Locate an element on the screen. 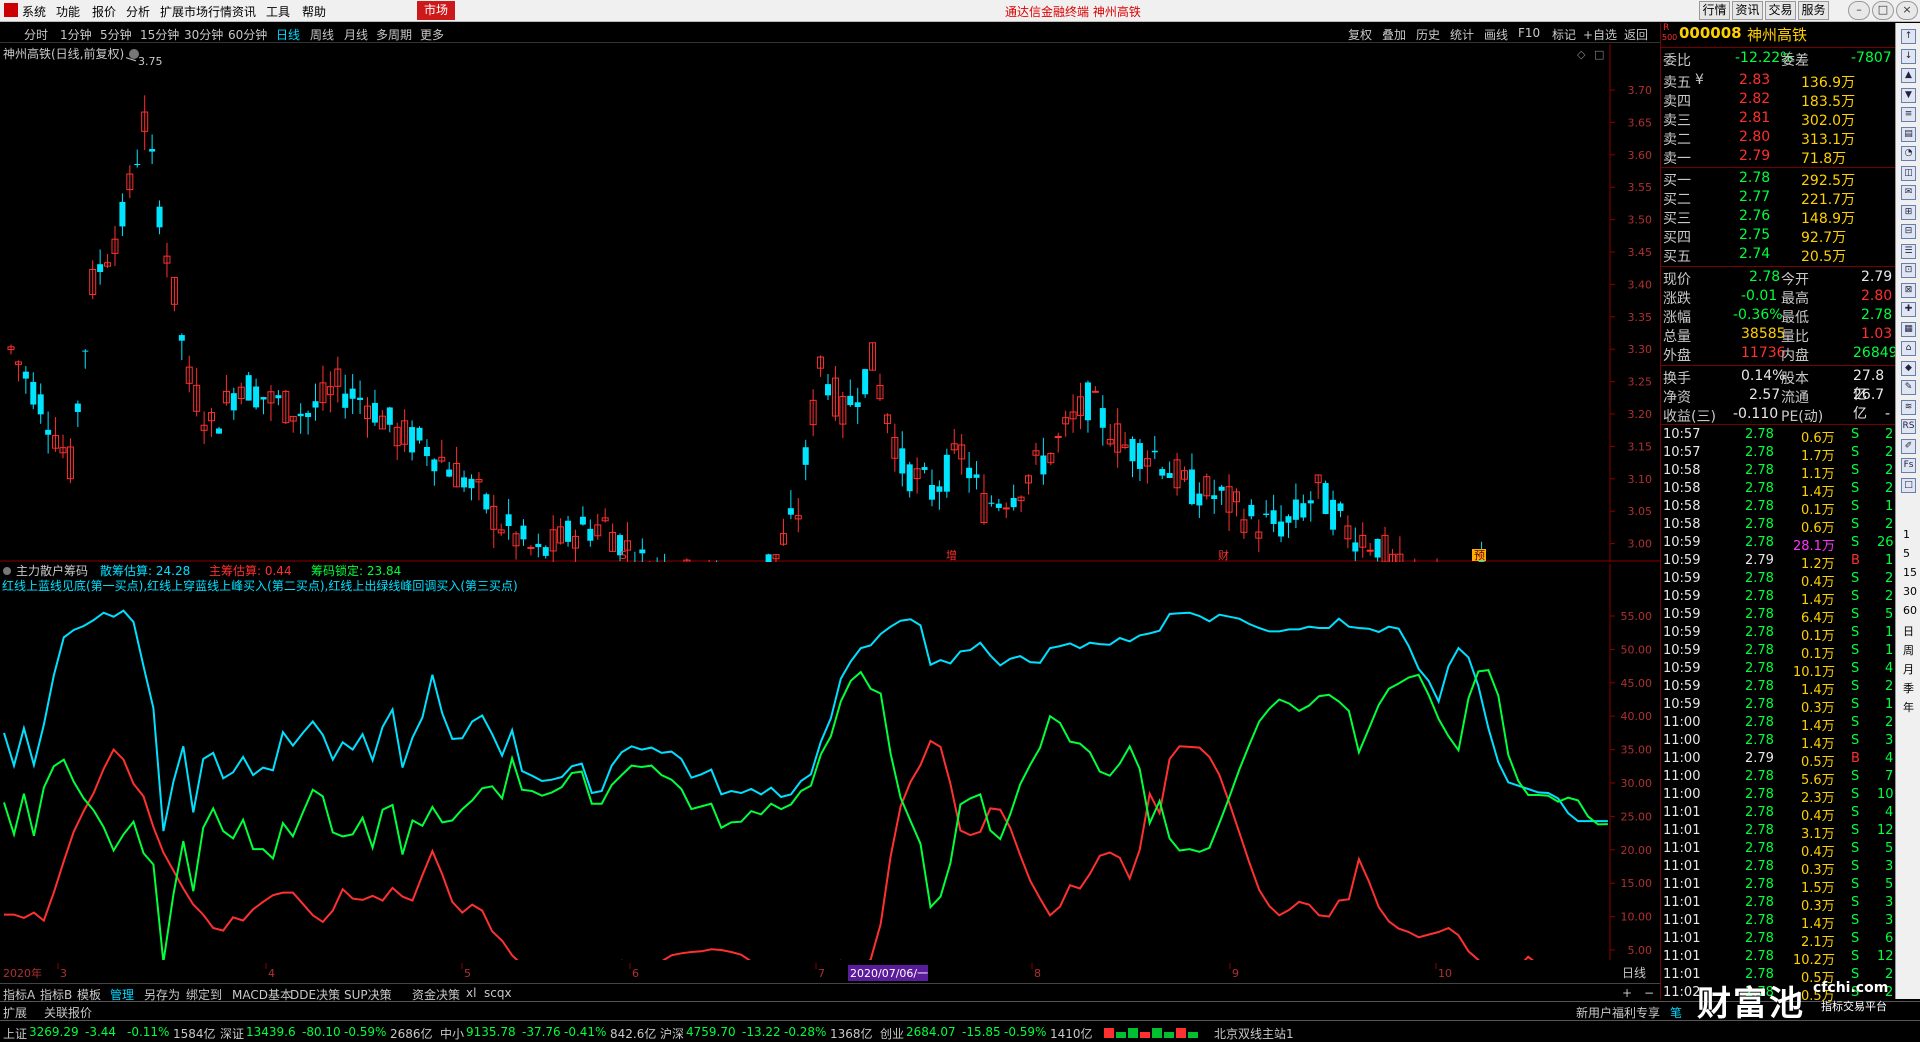 Image resolution: width=1920 pixels, height=1042 pixels. price-tick: 3.25 is located at coordinates (1640, 382).